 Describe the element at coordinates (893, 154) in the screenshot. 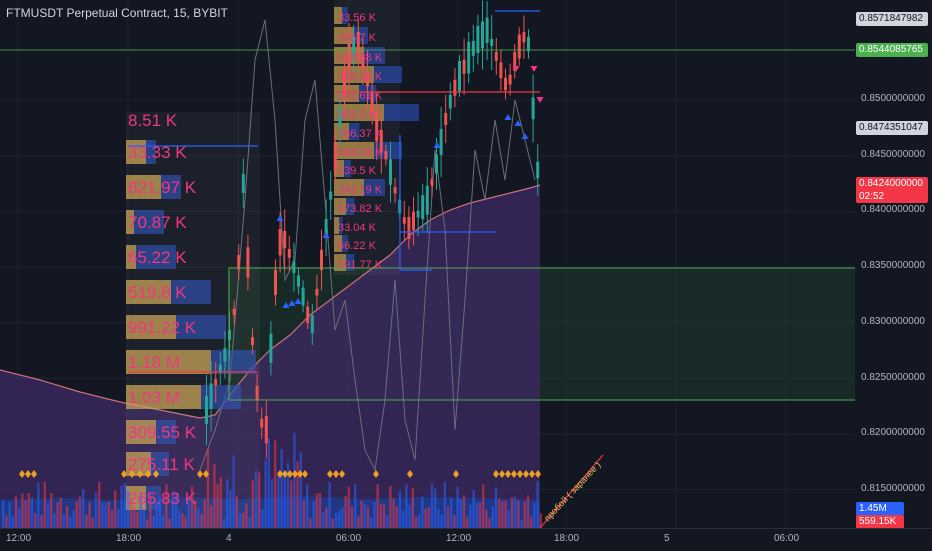

I see `price-tick-label: 0.8450000000` at that location.